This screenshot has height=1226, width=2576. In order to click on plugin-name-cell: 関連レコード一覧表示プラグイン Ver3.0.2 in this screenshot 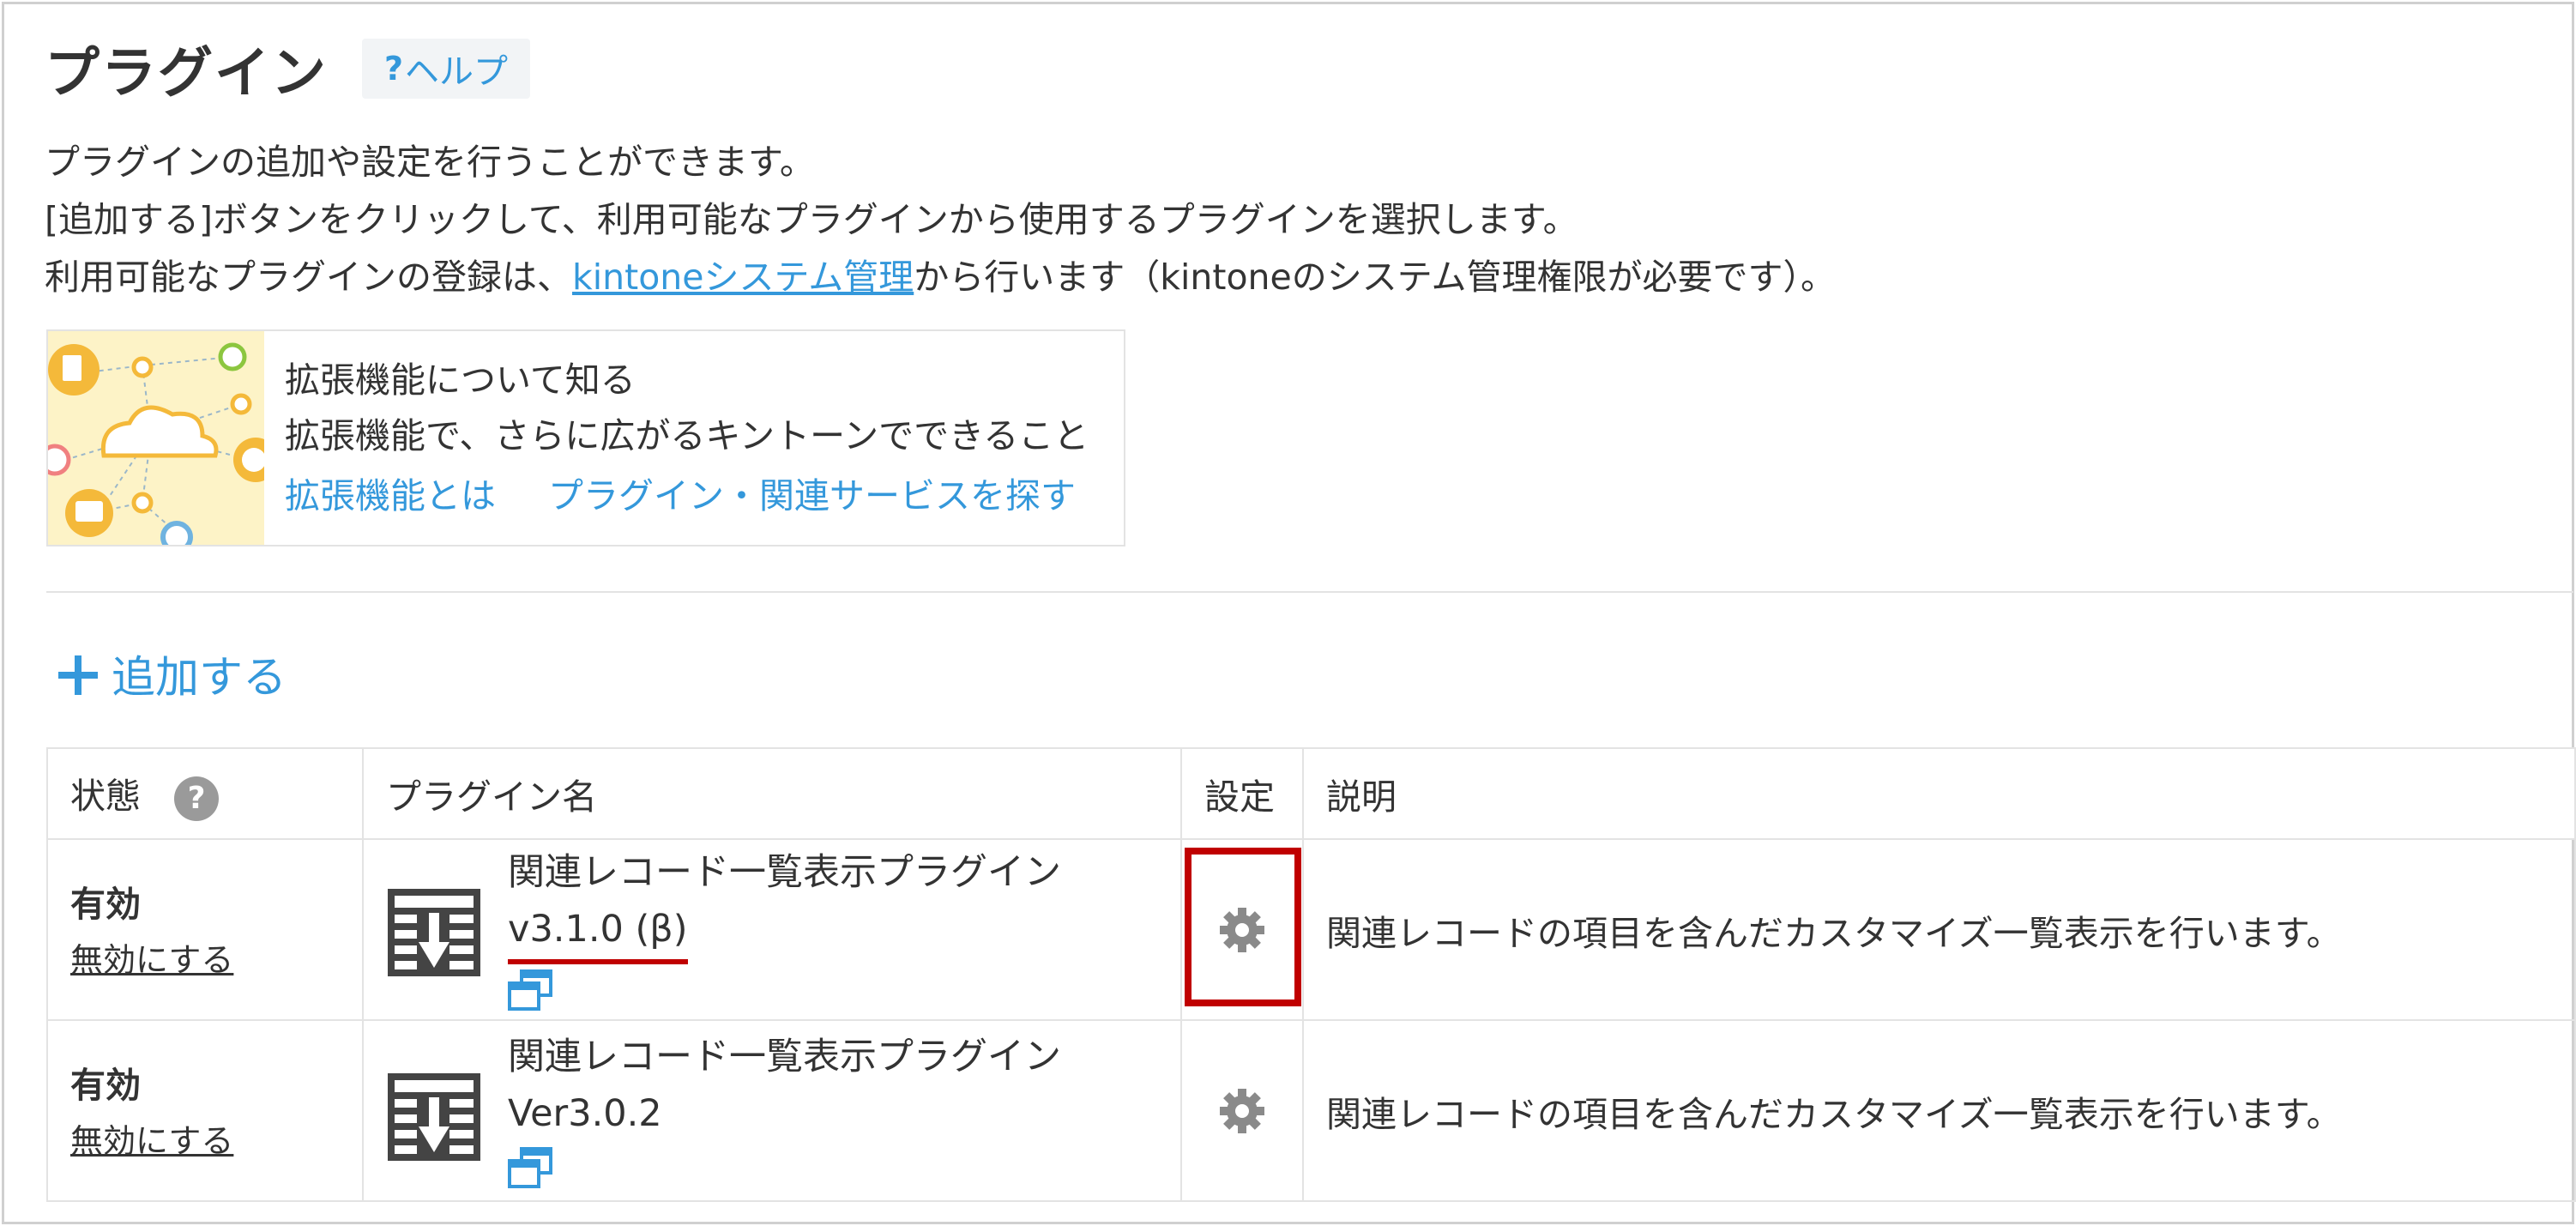, I will do `click(772, 1110)`.